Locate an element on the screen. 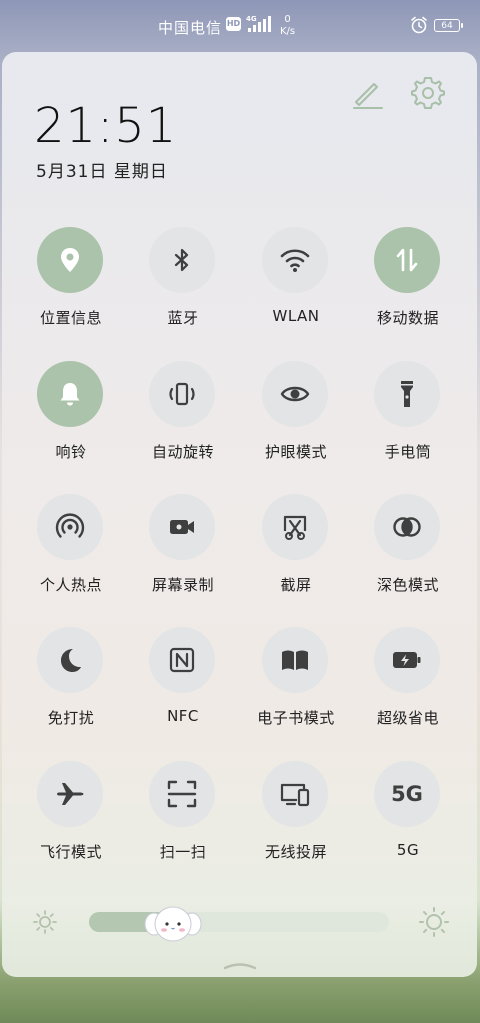  toggle-label: 无线投屏 is located at coordinates (295, 852).